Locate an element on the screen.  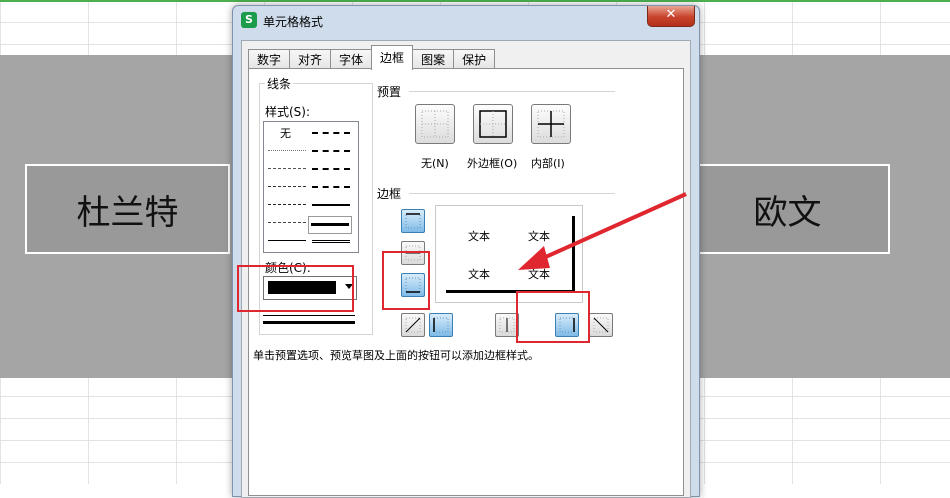
diagonal-down-icon is located at coordinates (601, 325).